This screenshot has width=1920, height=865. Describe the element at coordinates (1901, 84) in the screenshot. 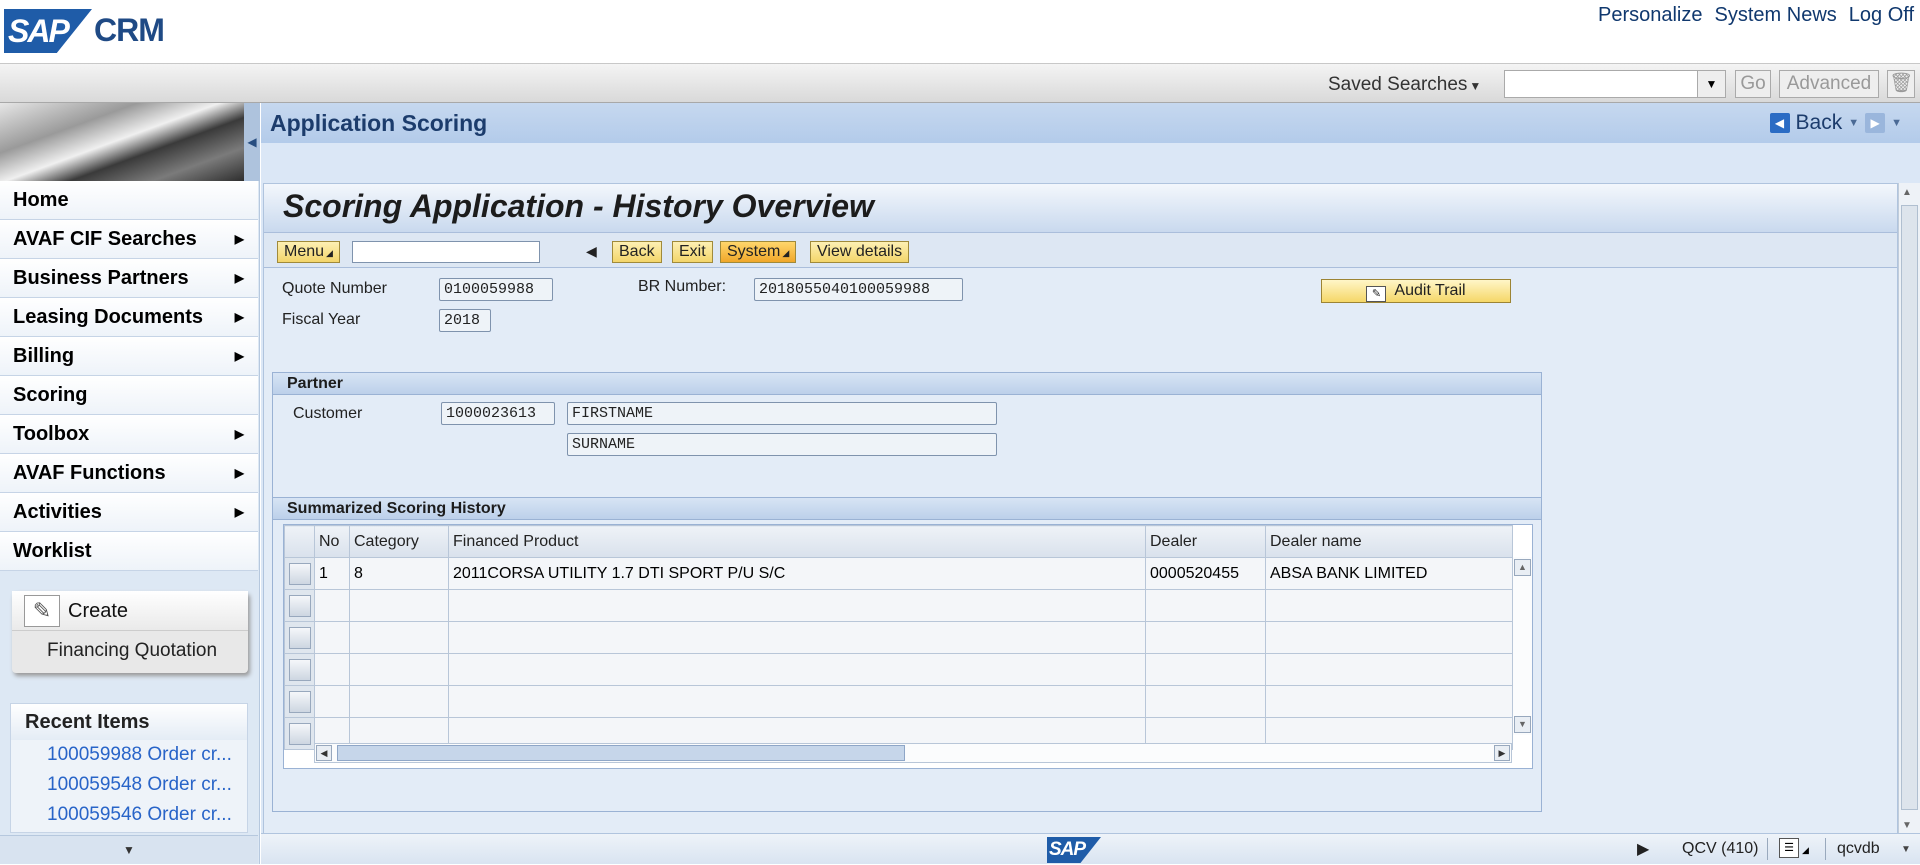

I see `trash-icon: 🗑` at that location.